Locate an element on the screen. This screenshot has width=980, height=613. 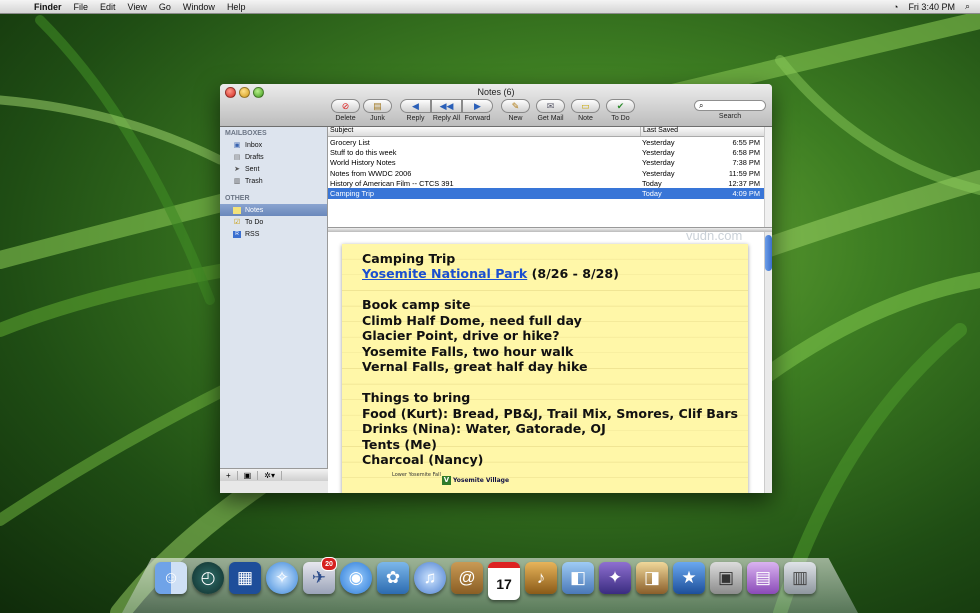
search-input: ⌕ is located at coordinates (730, 105).